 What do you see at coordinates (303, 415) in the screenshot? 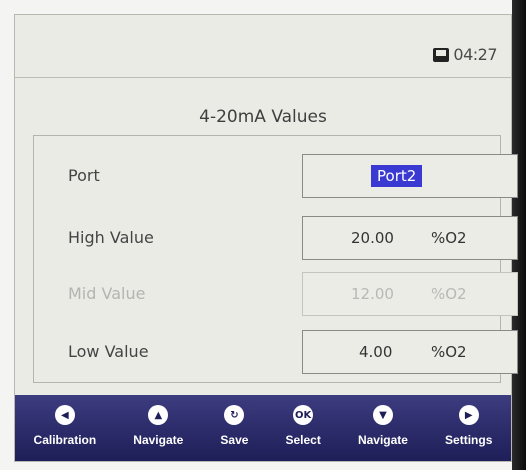
I see `ok-icon: OK` at bounding box center [303, 415].